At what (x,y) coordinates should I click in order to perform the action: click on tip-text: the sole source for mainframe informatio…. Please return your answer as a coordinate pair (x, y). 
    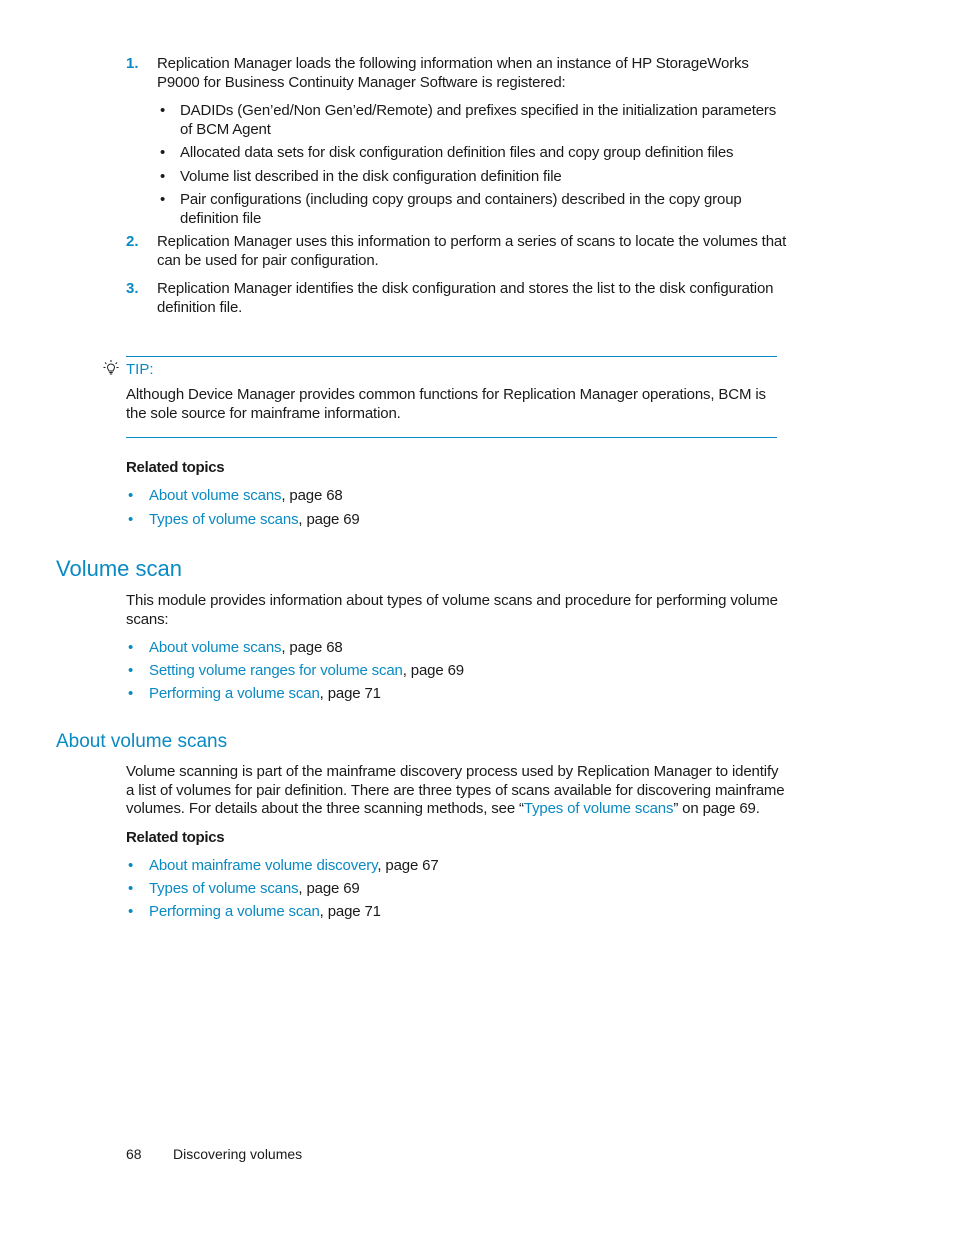
    Looking at the image, I should click on (263, 413).